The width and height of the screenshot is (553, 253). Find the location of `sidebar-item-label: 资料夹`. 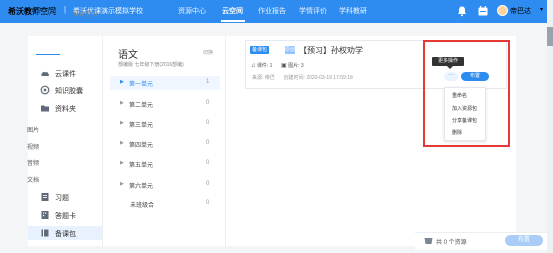

sidebar-item-label: 资料夹 is located at coordinates (65, 109).